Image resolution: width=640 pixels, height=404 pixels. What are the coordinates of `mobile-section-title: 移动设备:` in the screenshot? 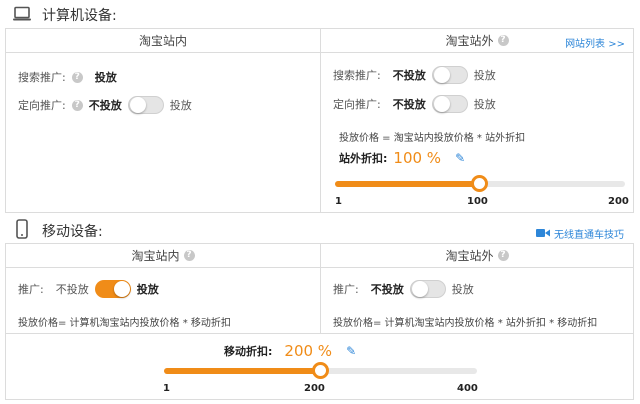 It's located at (57, 230).